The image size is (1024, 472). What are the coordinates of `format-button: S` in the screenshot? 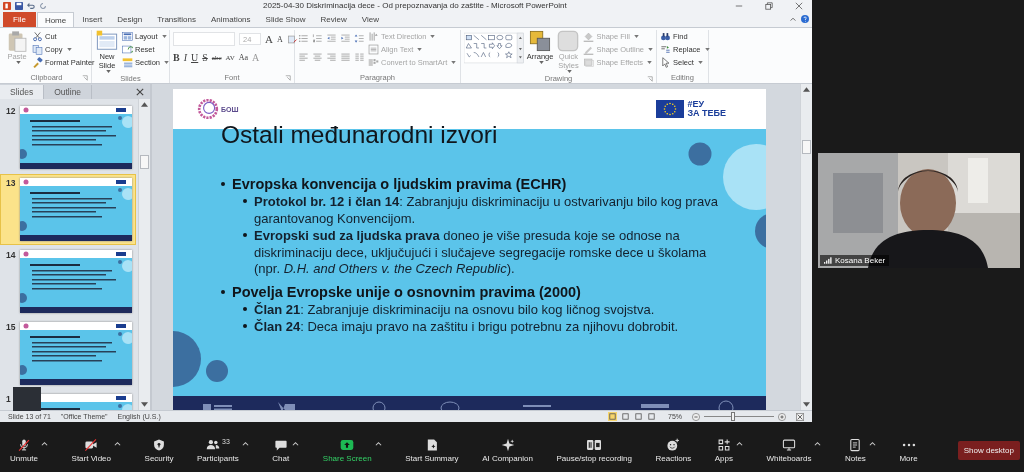 It's located at (205, 57).